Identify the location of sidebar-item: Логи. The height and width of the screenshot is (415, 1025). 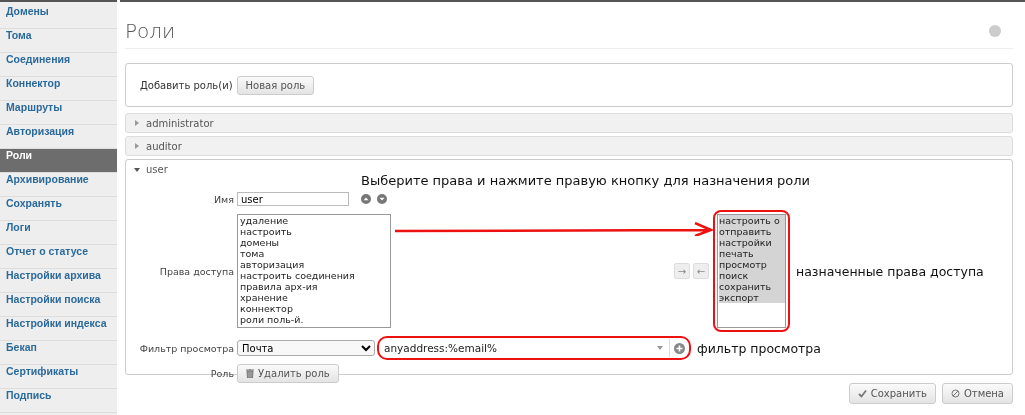
(58, 233).